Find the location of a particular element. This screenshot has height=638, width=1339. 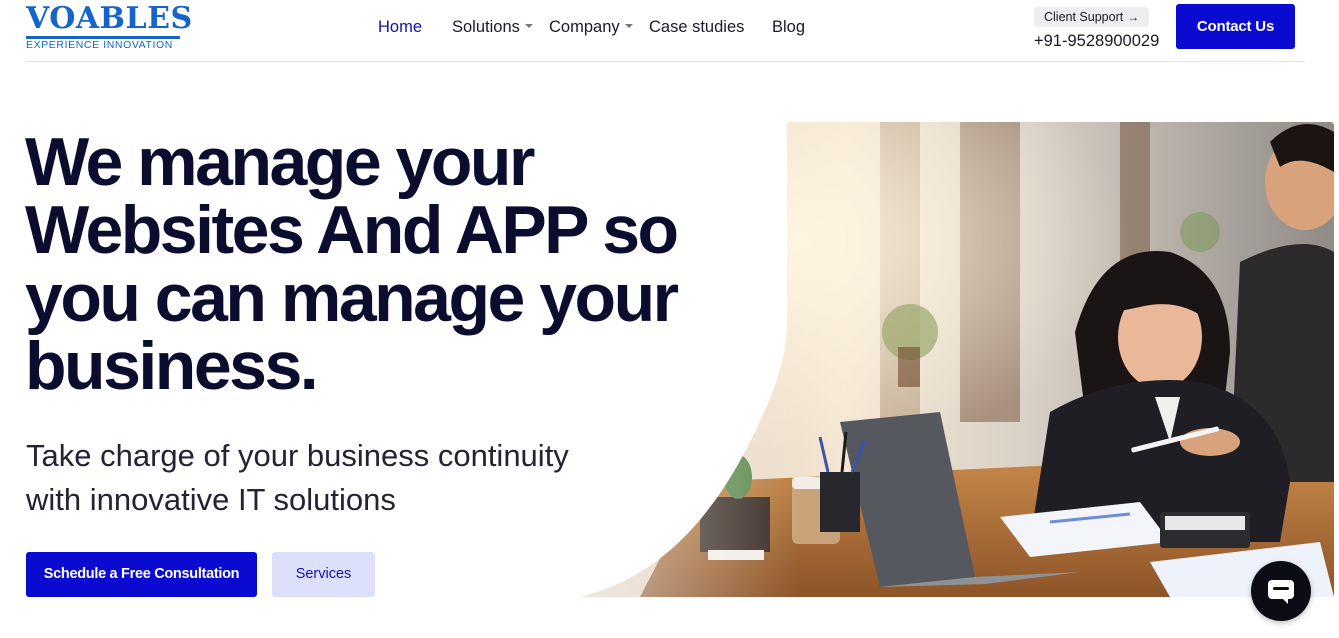

nav-case-studies: Case studies is located at coordinates (696, 27).